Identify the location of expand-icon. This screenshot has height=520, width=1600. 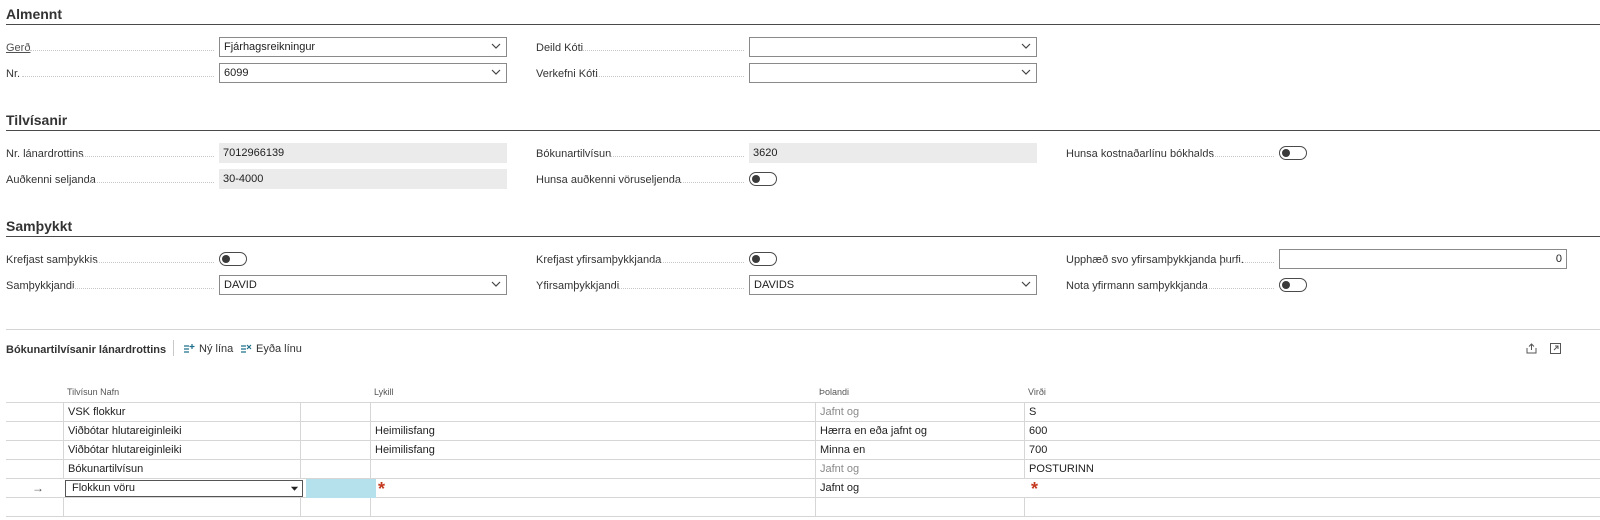
(1555, 348).